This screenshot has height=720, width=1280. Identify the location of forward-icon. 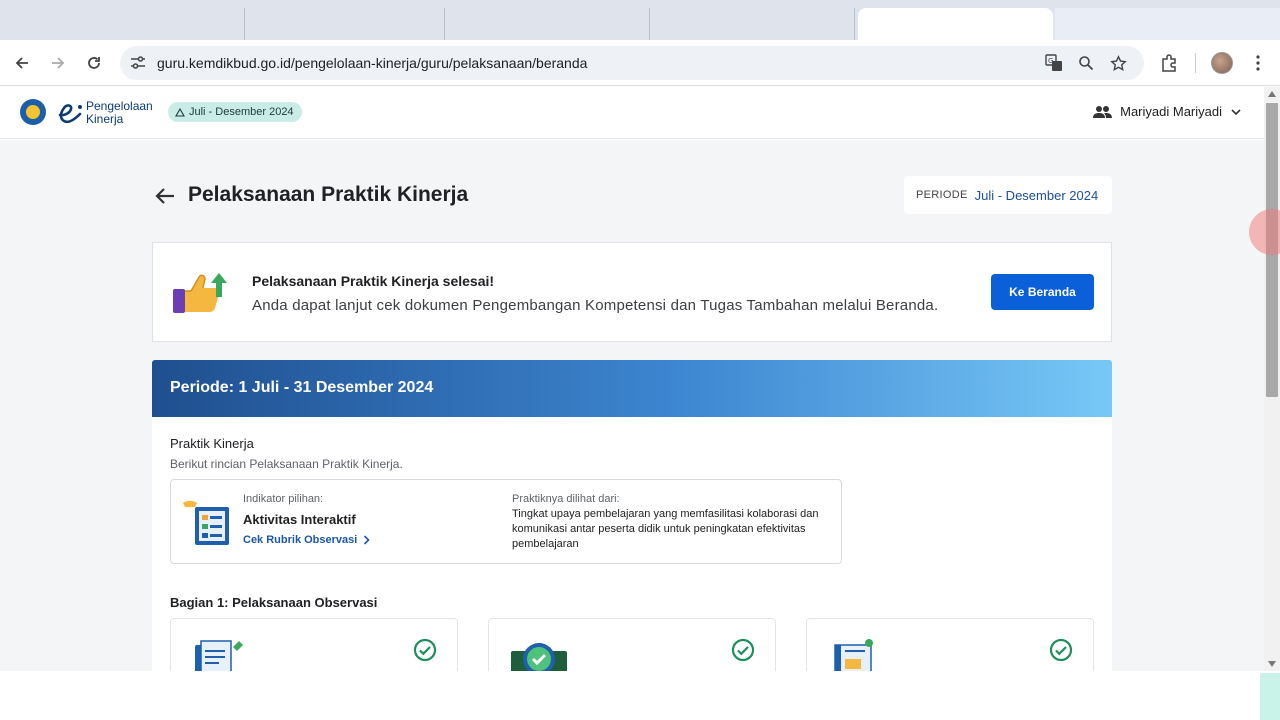
(58, 63).